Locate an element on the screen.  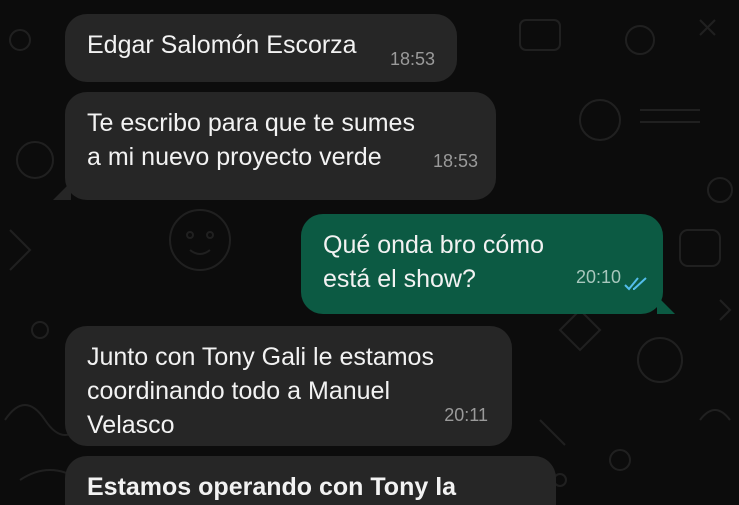
message-bubble-outgoing: Qué onda bro cómo está el show? 20:10 is located at coordinates (488, 264).